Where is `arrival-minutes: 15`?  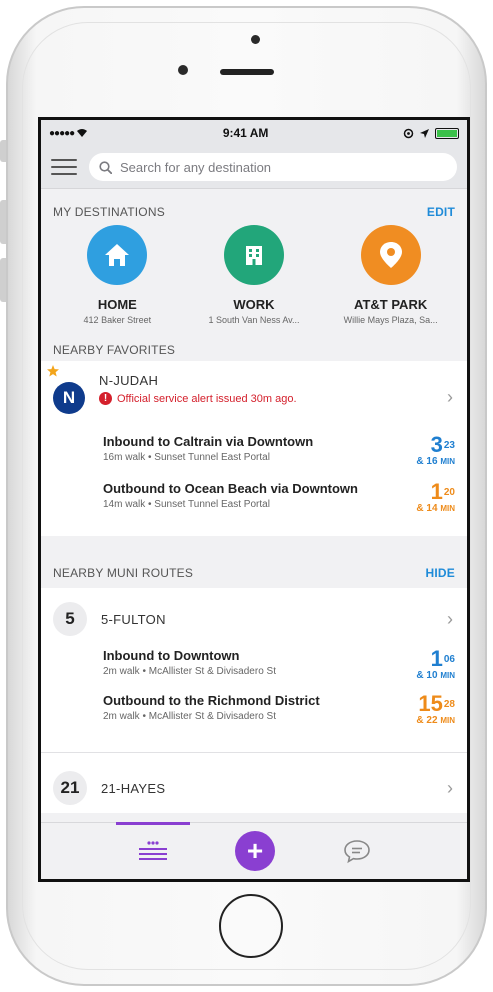
arrival-minutes: 15 is located at coordinates (430, 703).